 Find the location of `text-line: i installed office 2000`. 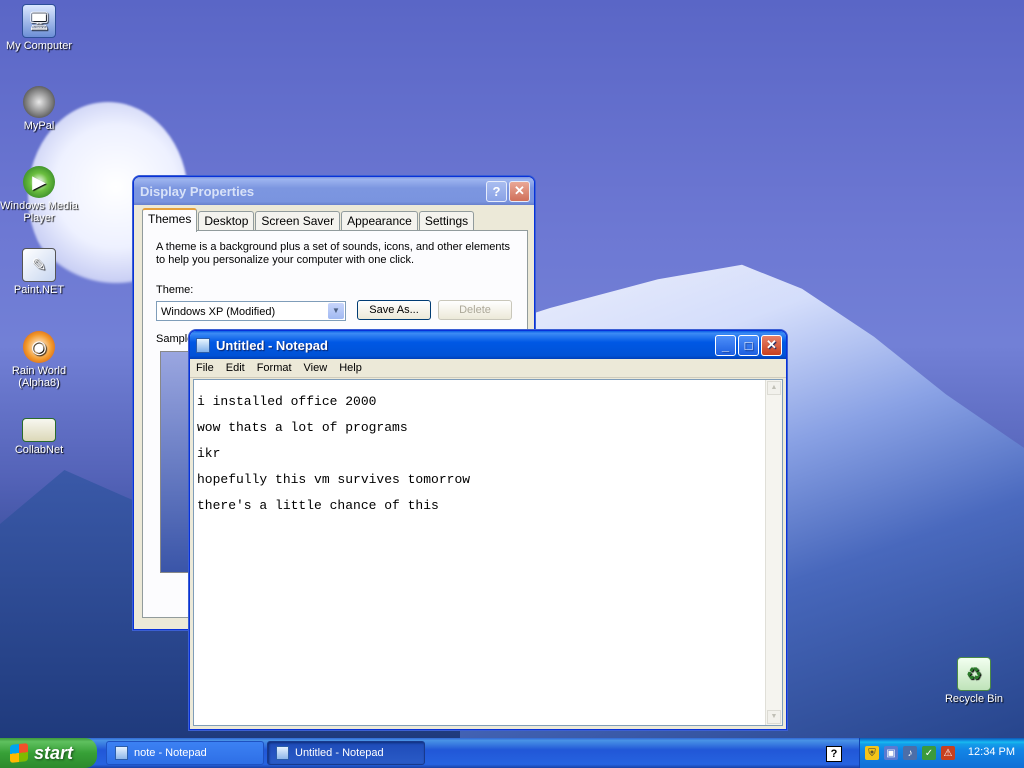

text-line: i installed office 2000 is located at coordinates (287, 401).